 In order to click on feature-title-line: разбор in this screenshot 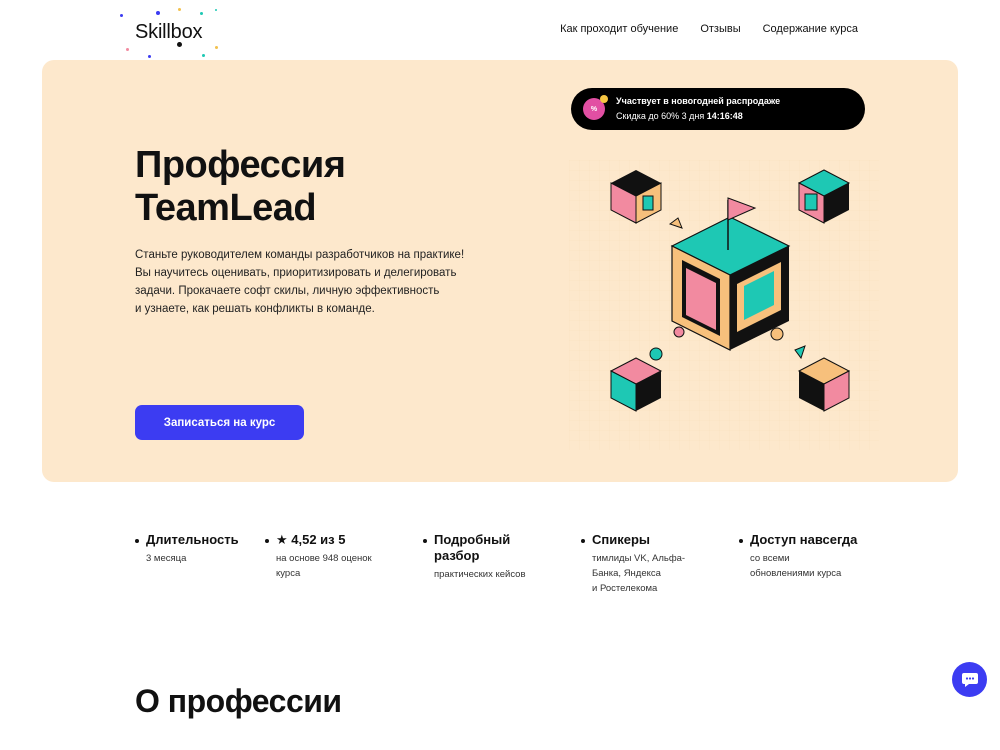, I will do `click(457, 555)`.